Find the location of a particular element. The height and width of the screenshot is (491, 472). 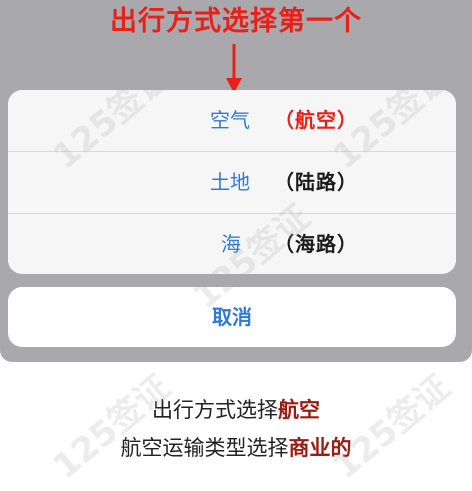

cancel-button: 取消 is located at coordinates (232, 317).